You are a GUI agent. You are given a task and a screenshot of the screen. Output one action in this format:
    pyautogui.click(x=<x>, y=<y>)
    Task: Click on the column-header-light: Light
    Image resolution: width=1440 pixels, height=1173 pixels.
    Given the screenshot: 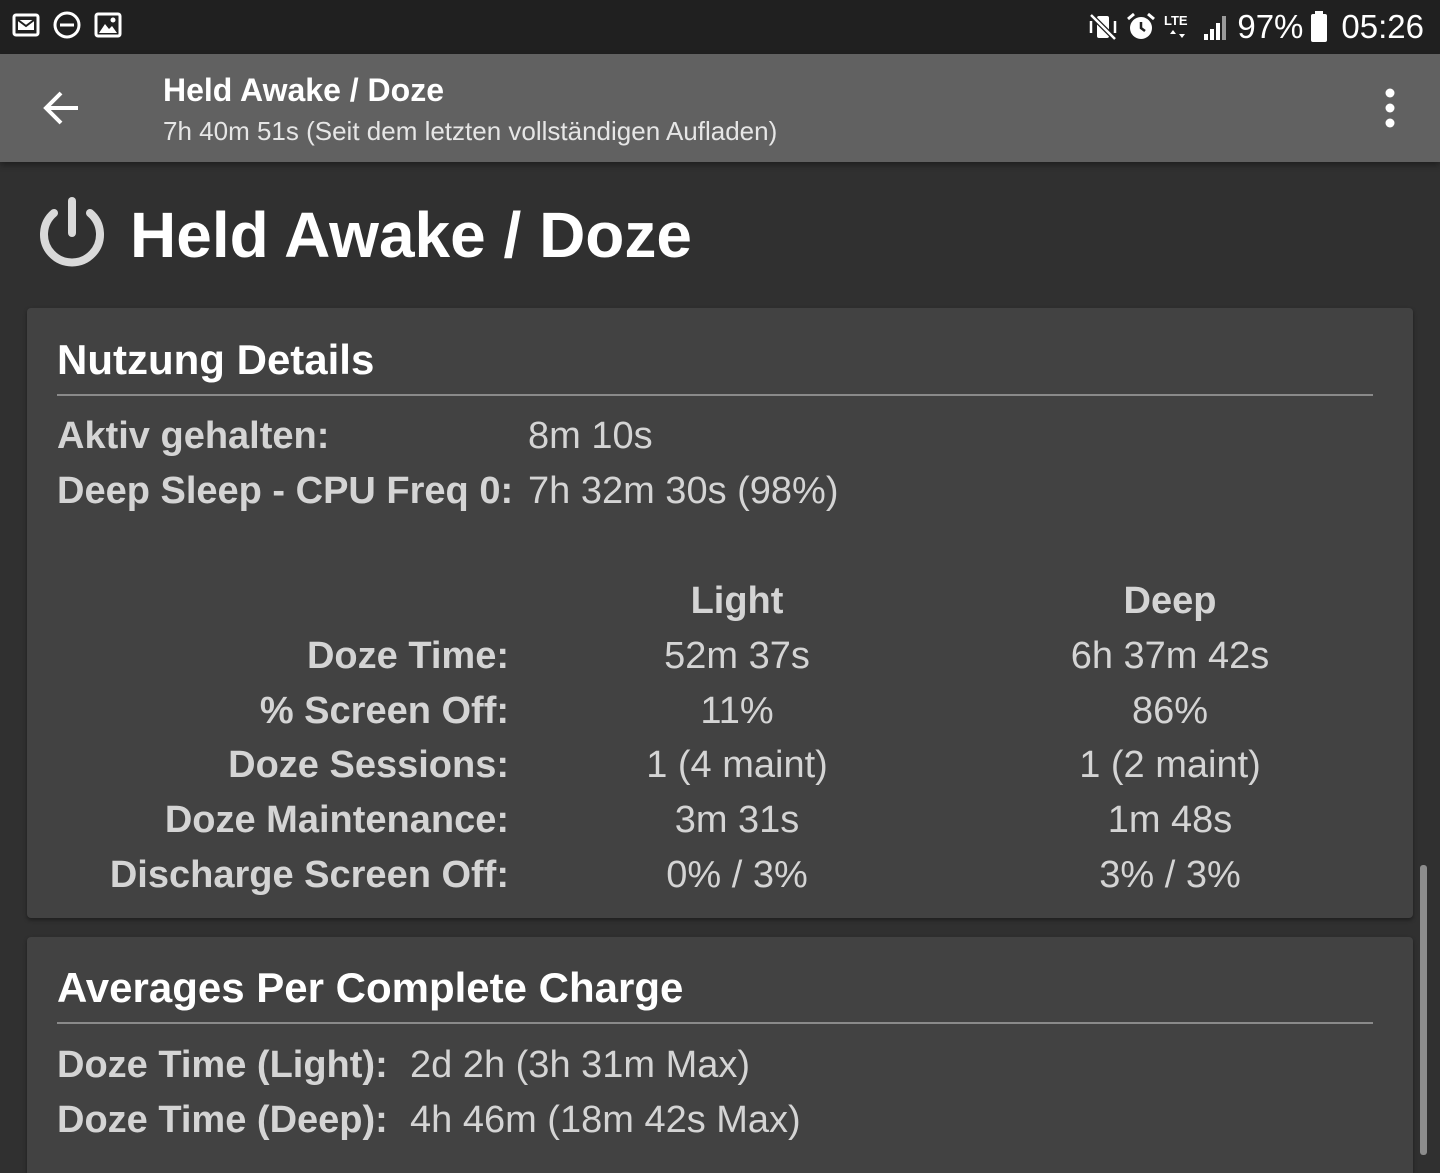 What is the action you would take?
    pyautogui.click(x=737, y=601)
    